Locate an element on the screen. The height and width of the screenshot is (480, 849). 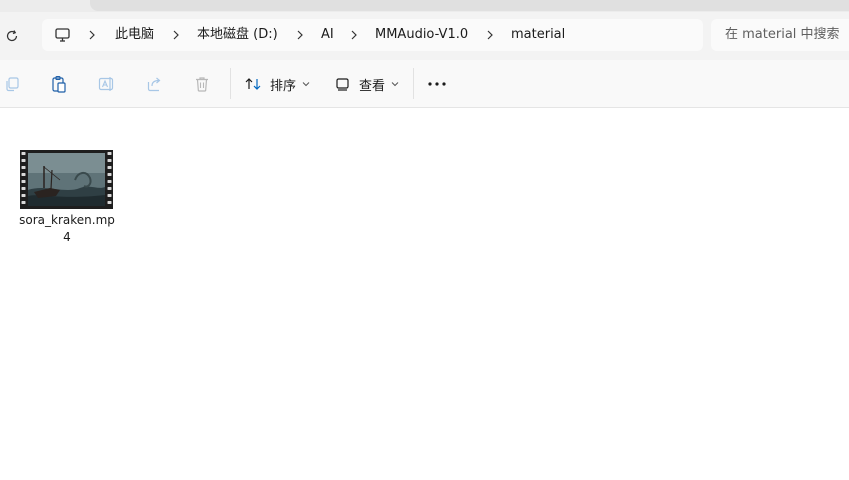
address-bar: 此电脑 本地磁盘 (D:) AI MMAudio-V1.0 material is located at coordinates (372, 35).